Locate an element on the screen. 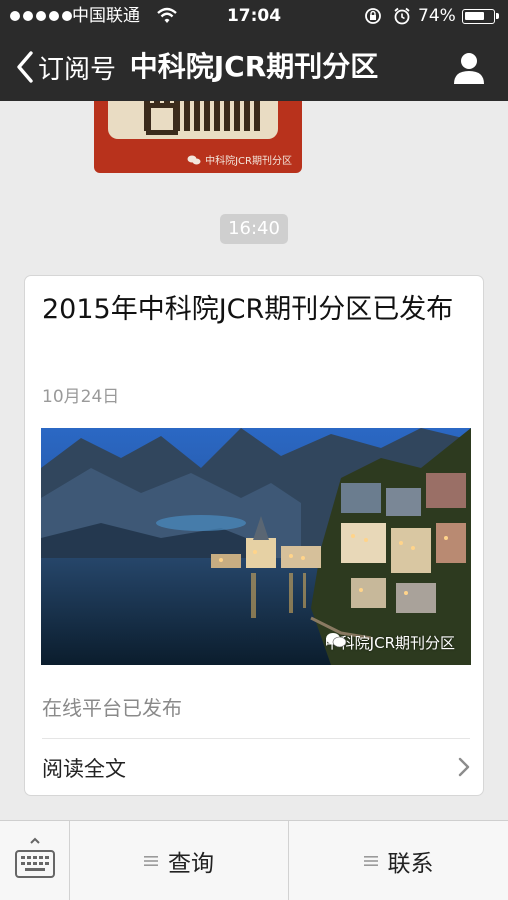 The image size is (508, 900). keyboard-toggle-button is located at coordinates (35, 860).